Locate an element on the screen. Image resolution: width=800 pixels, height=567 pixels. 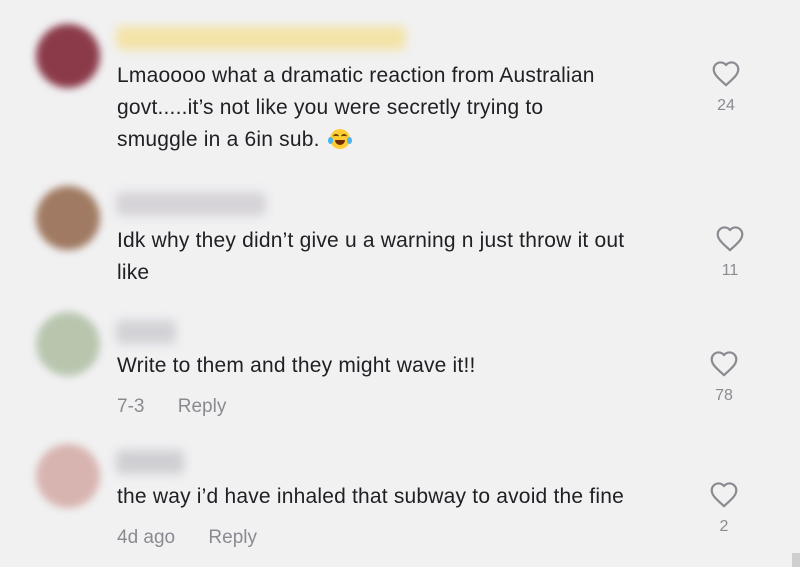
comment-meta: 4d ago Reply is located at coordinates (187, 538).